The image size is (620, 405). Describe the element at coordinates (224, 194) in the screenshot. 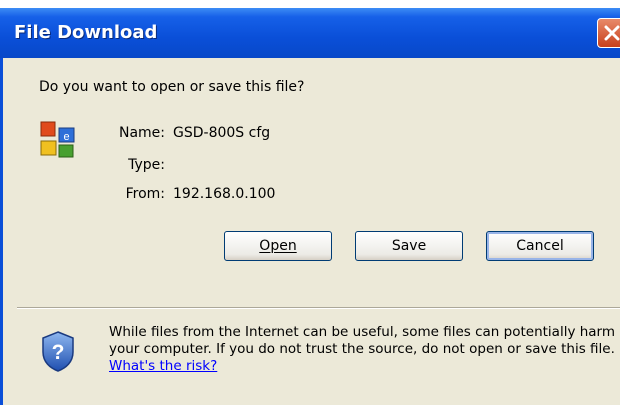

I see `from-value: 192.168.0.100` at that location.